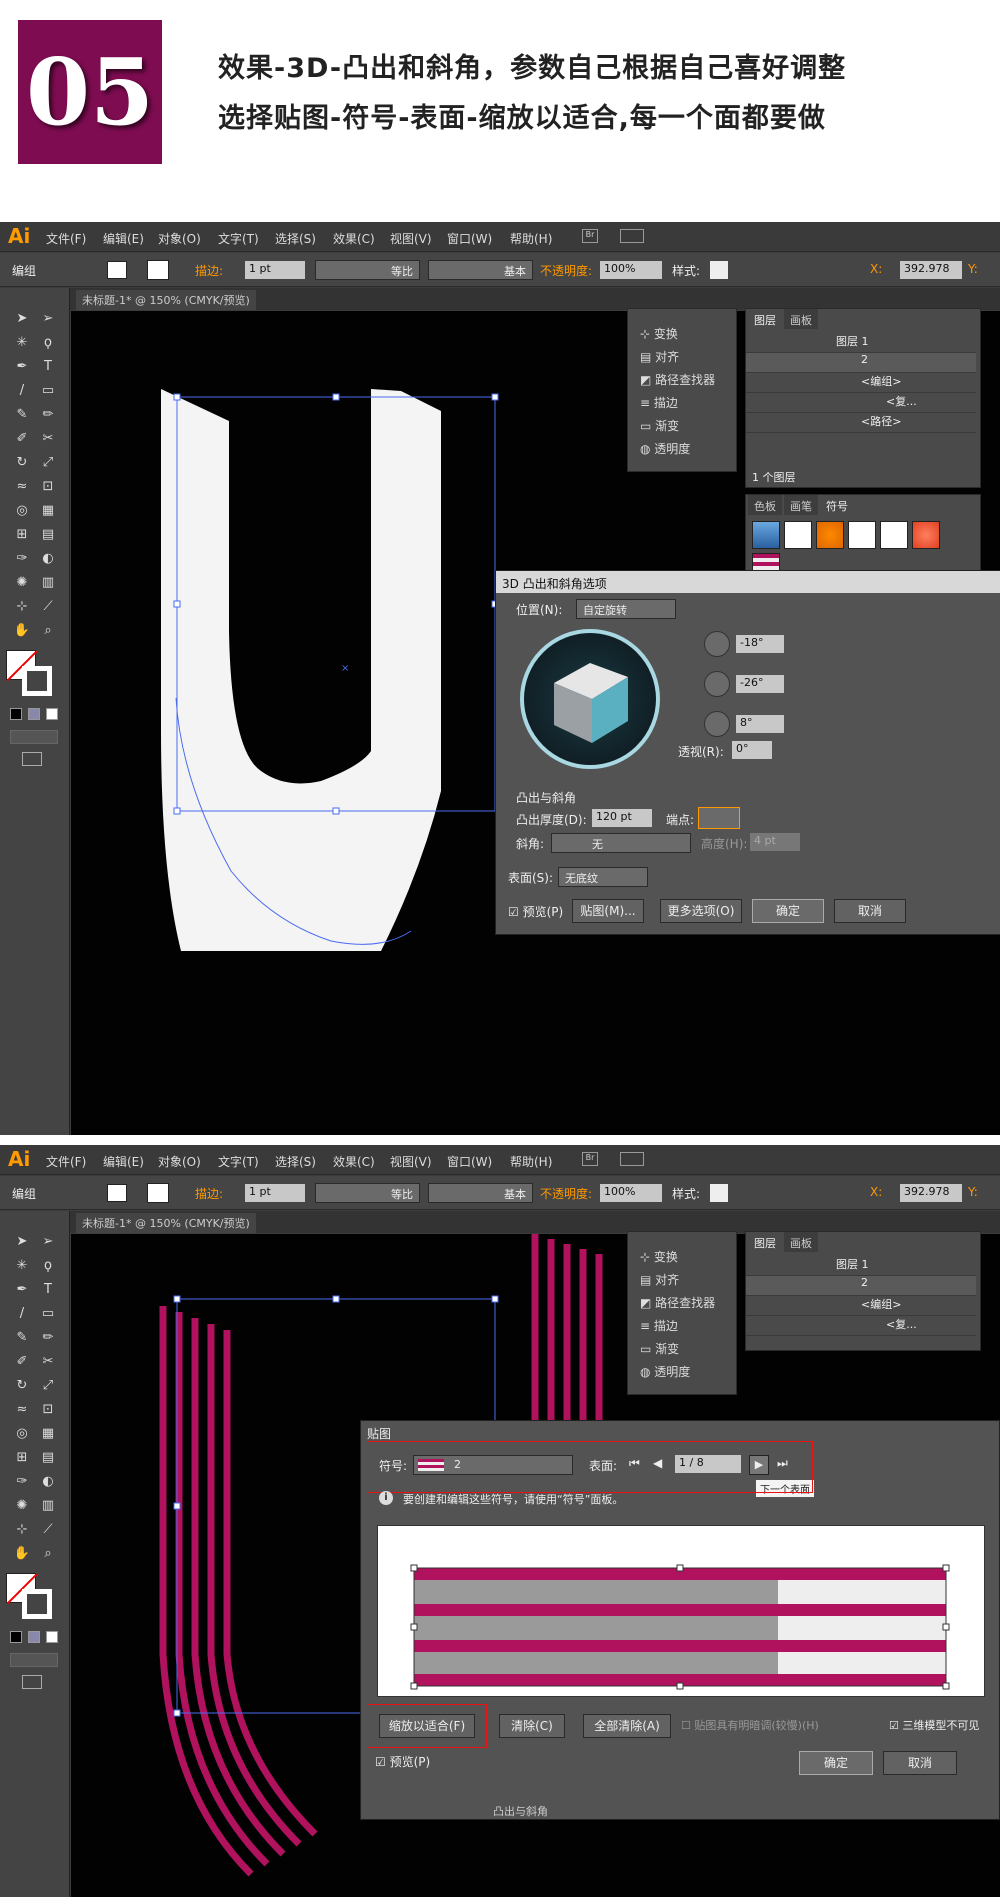 This screenshot has height=1897, width=1000. What do you see at coordinates (532, 1726) in the screenshot?
I see `clear-button: 清除(C)` at bounding box center [532, 1726].